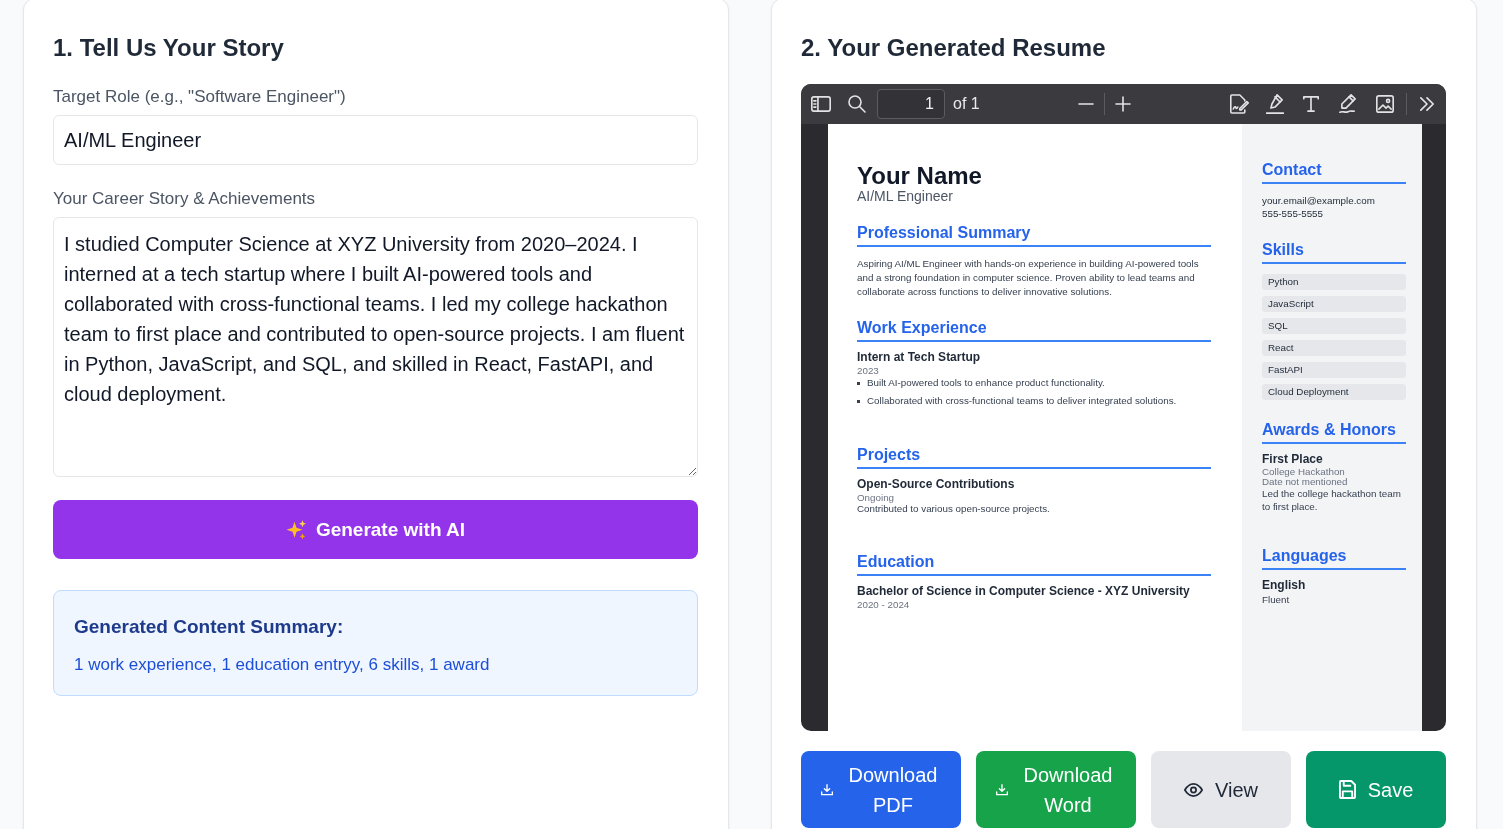 The width and height of the screenshot is (1503, 829). I want to click on highlighter-icon, so click(1274, 104).